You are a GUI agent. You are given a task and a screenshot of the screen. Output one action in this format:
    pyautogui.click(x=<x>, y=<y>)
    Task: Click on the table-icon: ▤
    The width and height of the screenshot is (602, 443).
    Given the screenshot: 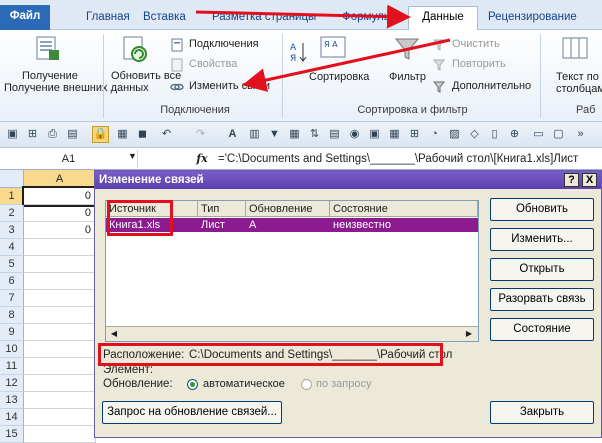 What is the action you would take?
    pyautogui.click(x=334, y=134)
    